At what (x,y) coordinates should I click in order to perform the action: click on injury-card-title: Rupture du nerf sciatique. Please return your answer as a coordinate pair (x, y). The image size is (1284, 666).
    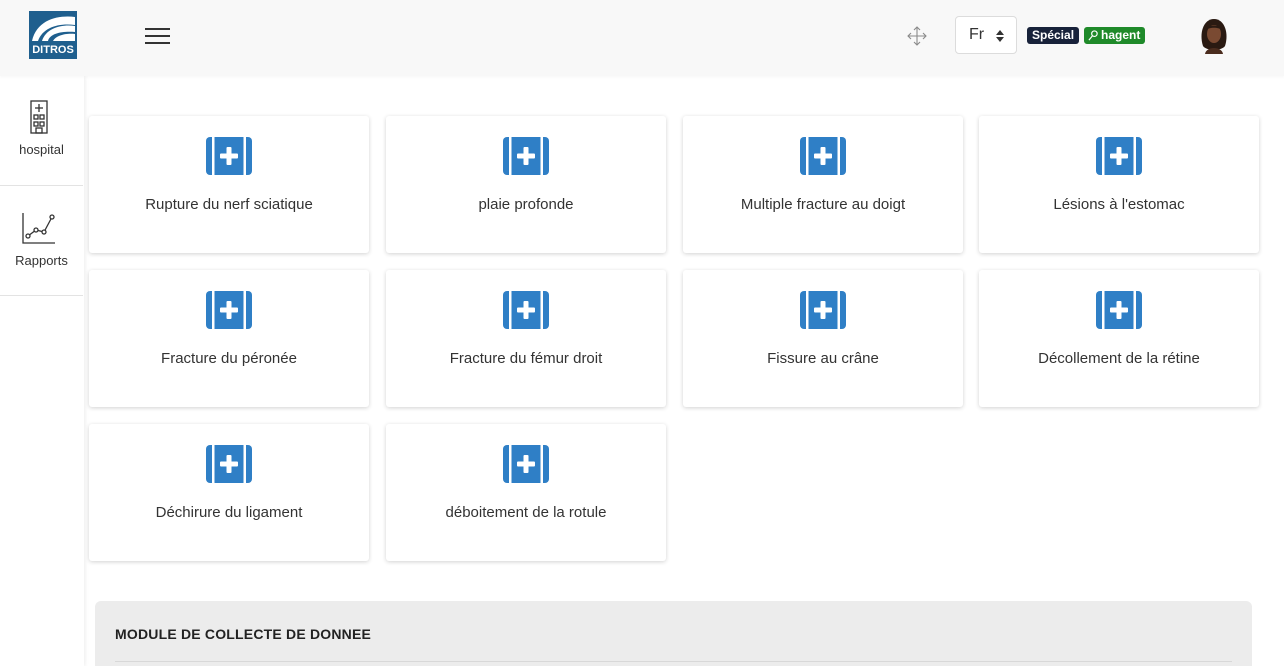
    Looking at the image, I should click on (229, 204).